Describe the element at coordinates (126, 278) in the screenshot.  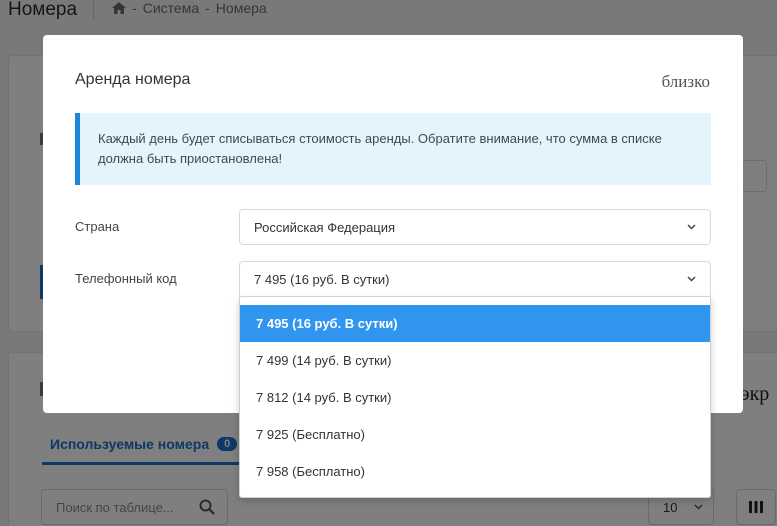
I see `phone-code-label: Телефонный код` at that location.